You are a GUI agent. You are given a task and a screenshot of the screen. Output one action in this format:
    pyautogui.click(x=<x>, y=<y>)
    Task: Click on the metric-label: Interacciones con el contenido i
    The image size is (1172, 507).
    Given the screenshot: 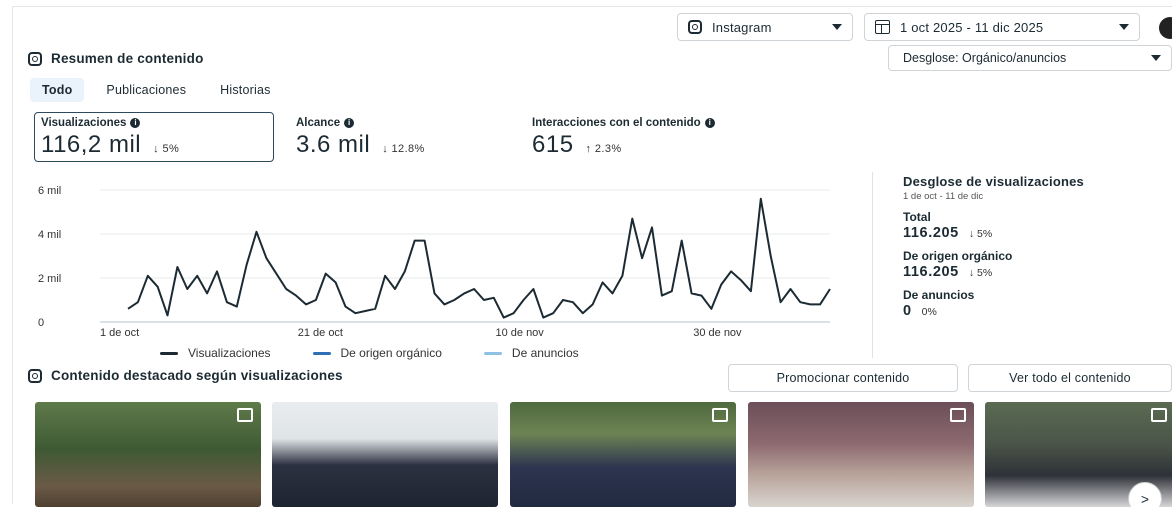 What is the action you would take?
    pyautogui.click(x=623, y=123)
    